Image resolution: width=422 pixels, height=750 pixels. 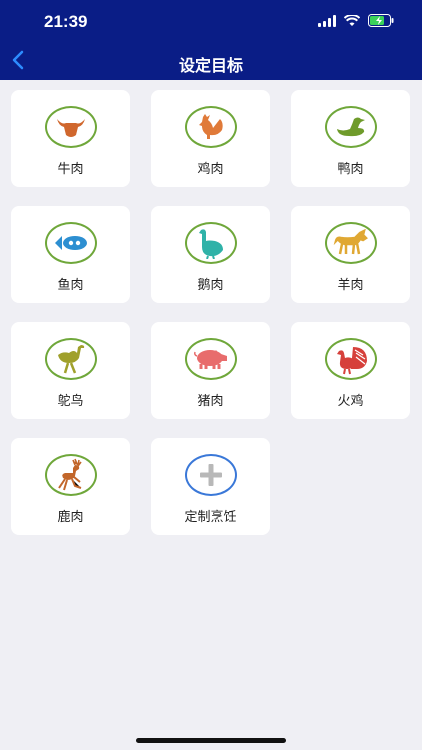 What do you see at coordinates (350, 400) in the screenshot?
I see `target-label: 火鸡` at bounding box center [350, 400].